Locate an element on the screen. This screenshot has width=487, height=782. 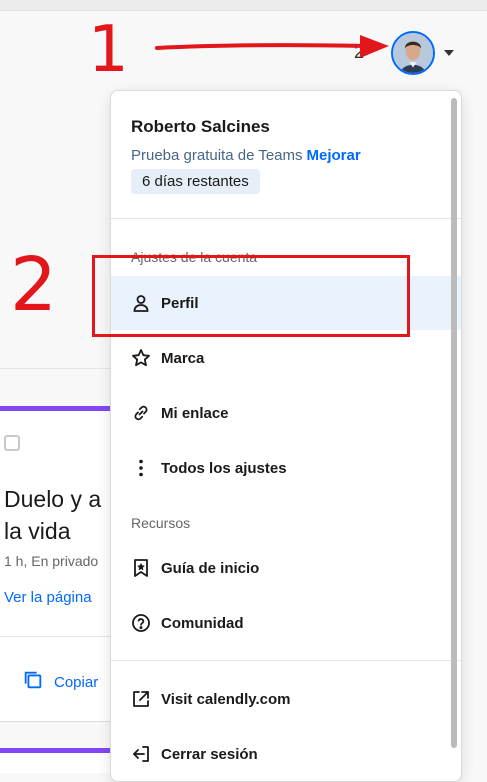
link-icon is located at coordinates (141, 413).